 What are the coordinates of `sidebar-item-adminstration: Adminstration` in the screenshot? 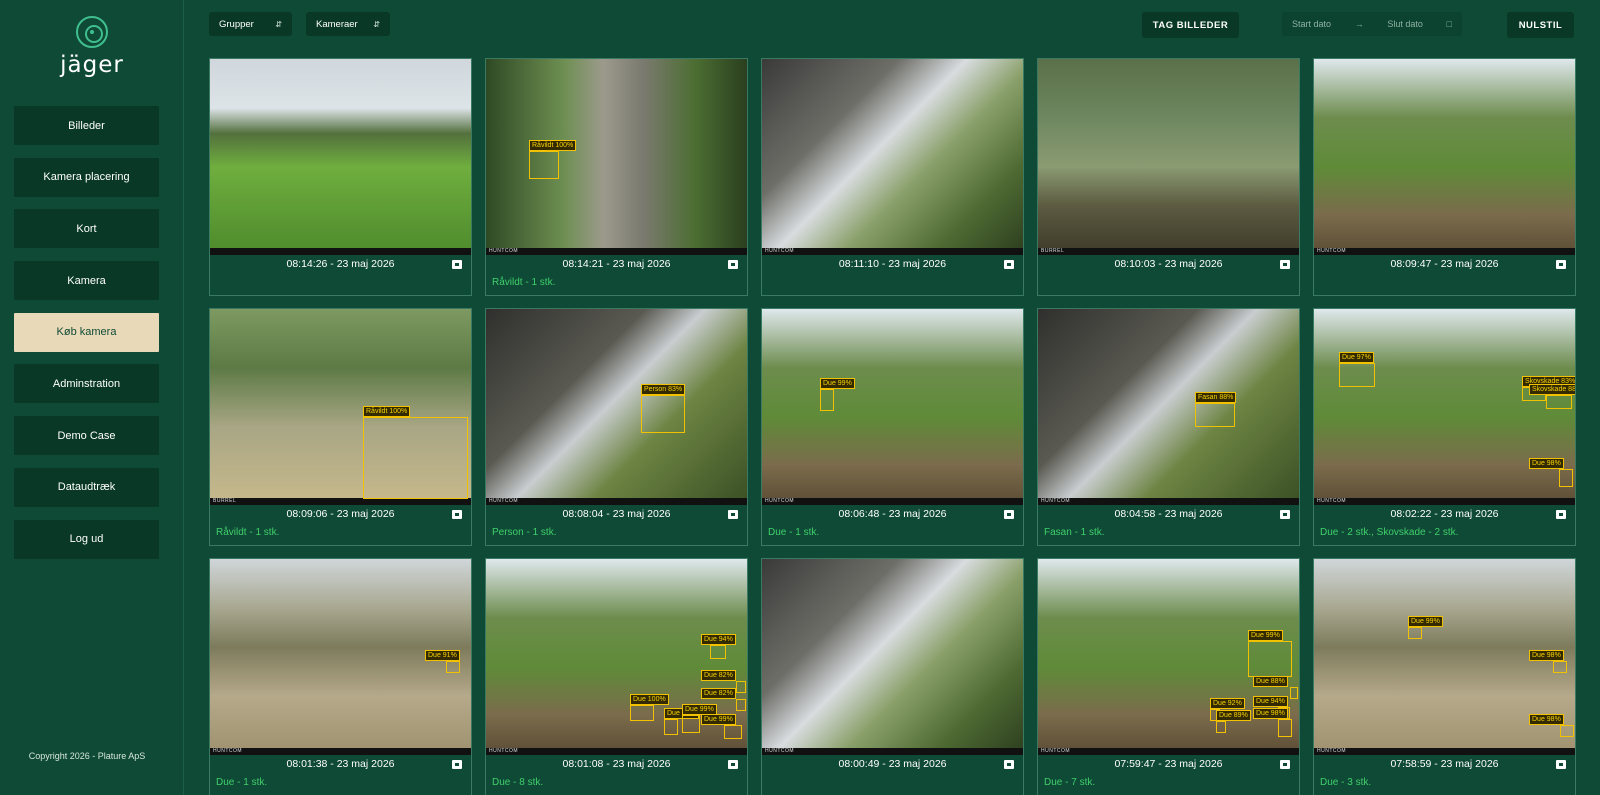 It's located at (86, 384).